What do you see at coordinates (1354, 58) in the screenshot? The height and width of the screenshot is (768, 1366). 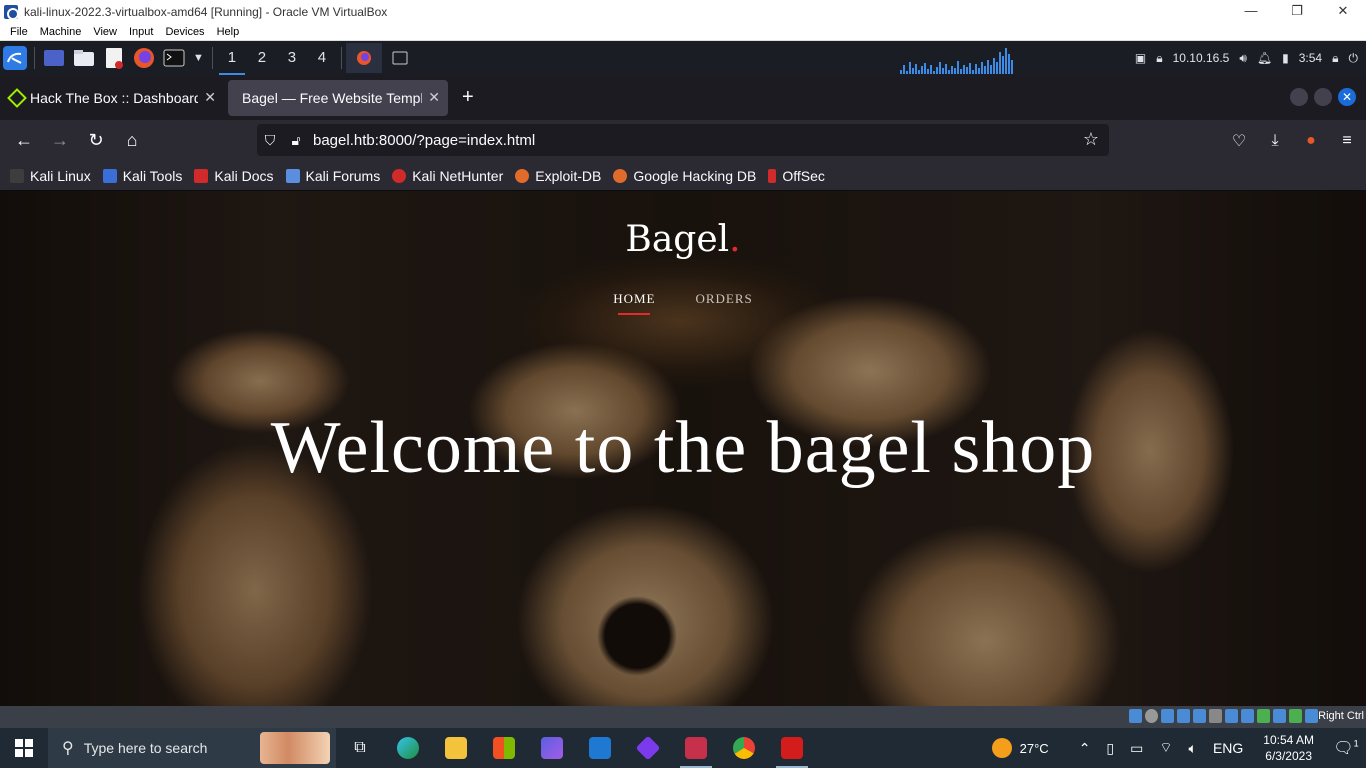 I see `logout-icon: ⏻` at bounding box center [1354, 58].